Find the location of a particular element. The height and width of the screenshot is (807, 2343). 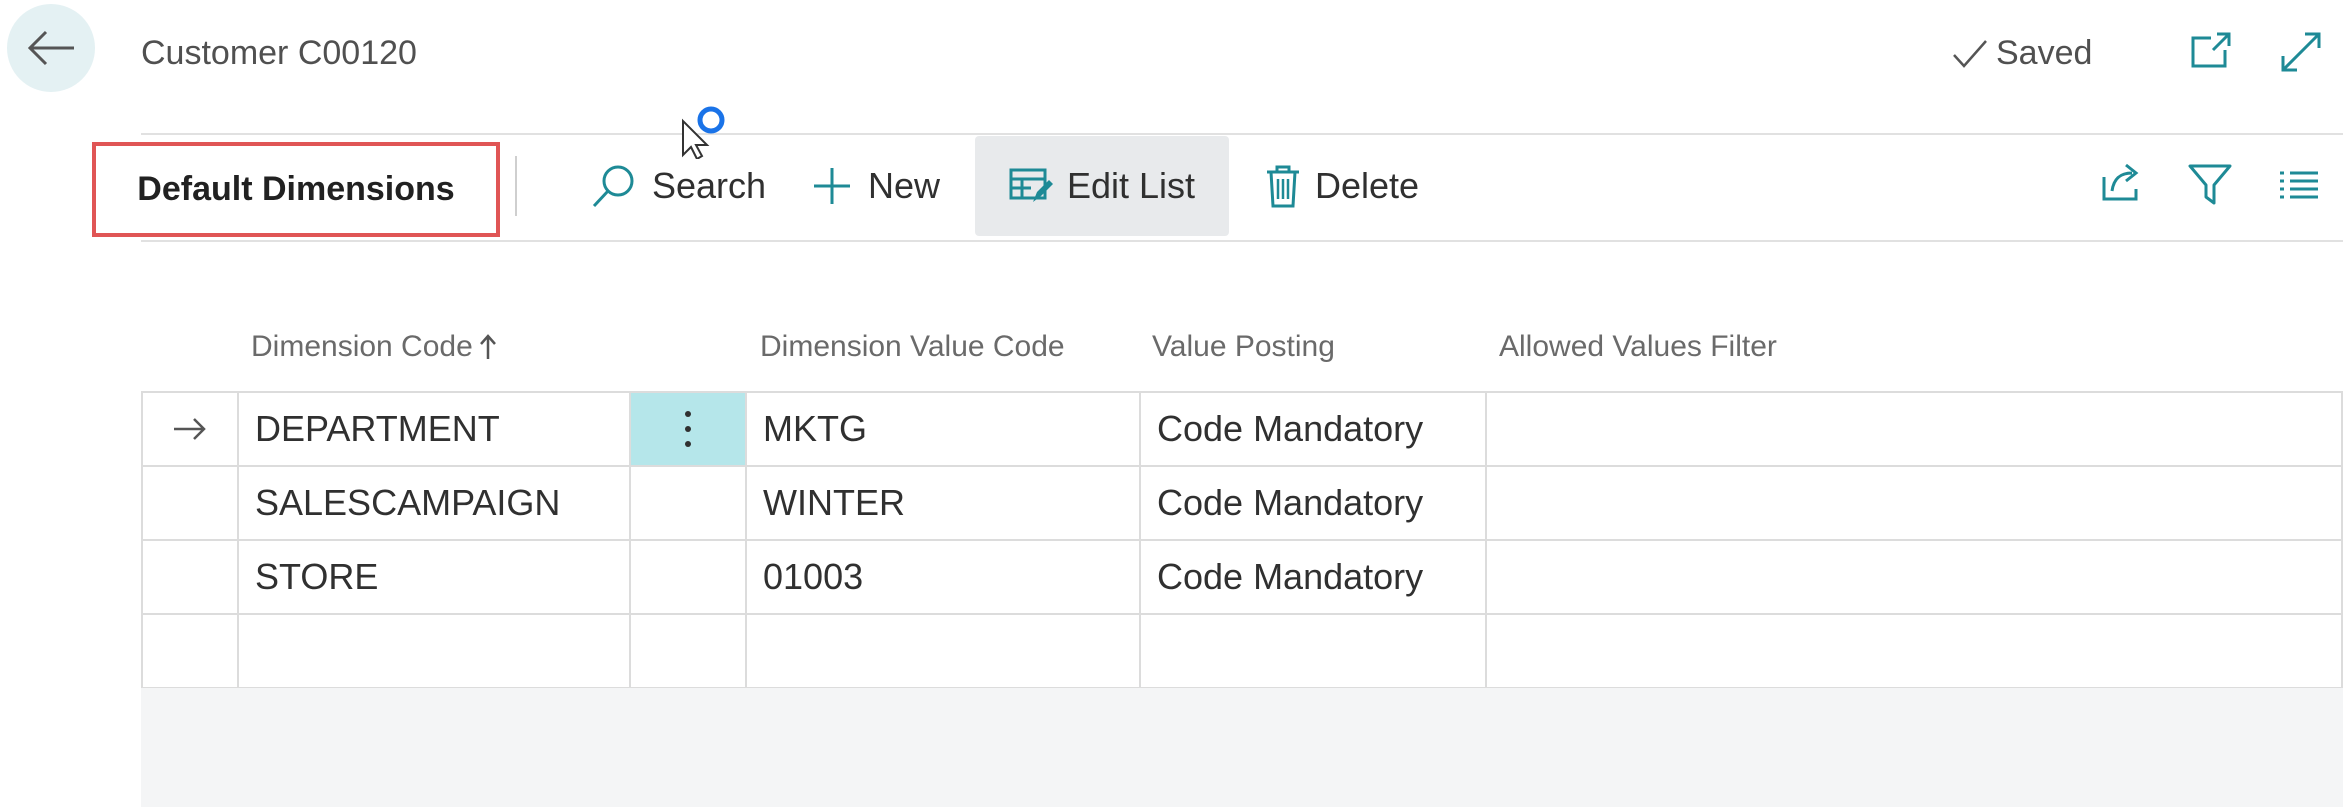

column-header-label: Dimension Code is located at coordinates (362, 346).